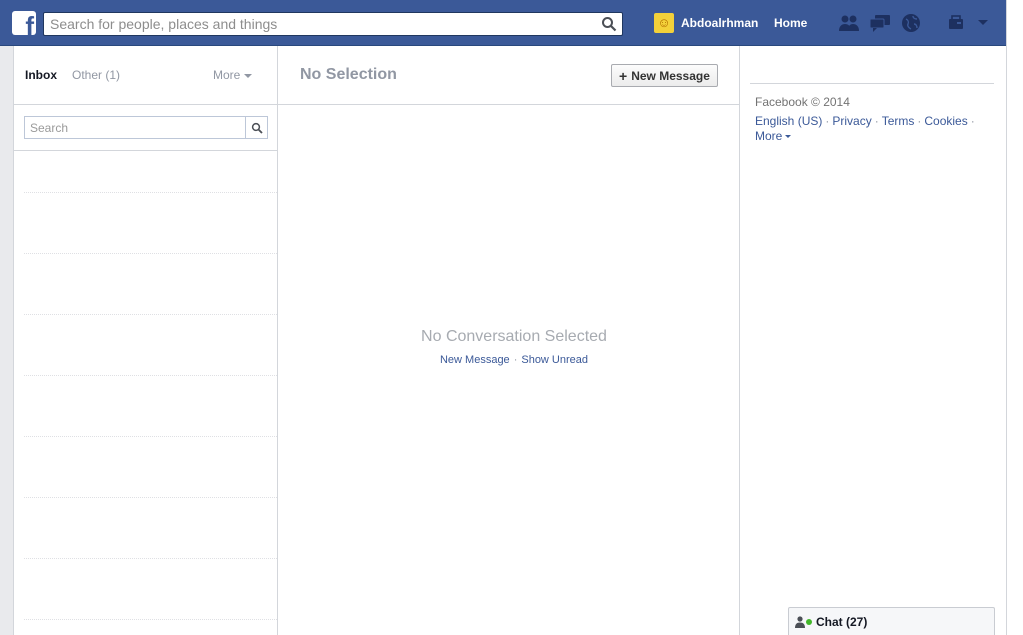 This screenshot has height=635, width=1023. What do you see at coordinates (842, 621) in the screenshot?
I see `chat-tab-label: Chat (27)` at bounding box center [842, 621].